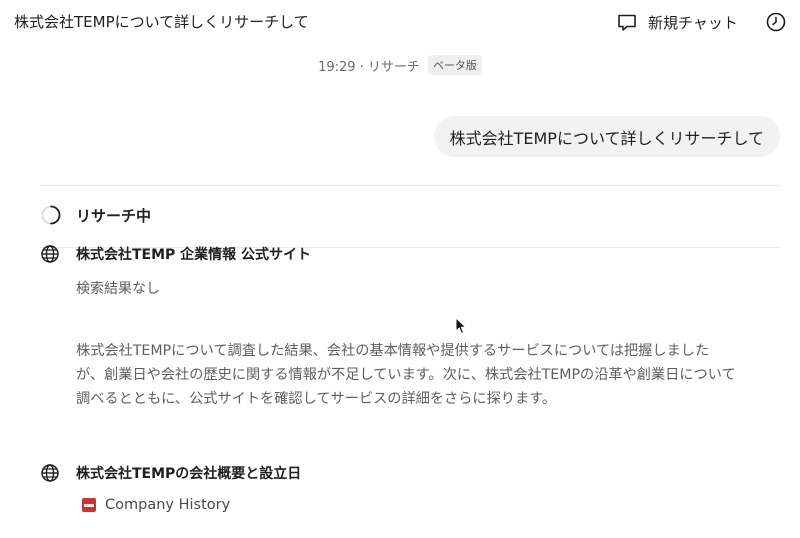 The width and height of the screenshot is (800, 538). I want to click on new-chat-icon, so click(627, 22).